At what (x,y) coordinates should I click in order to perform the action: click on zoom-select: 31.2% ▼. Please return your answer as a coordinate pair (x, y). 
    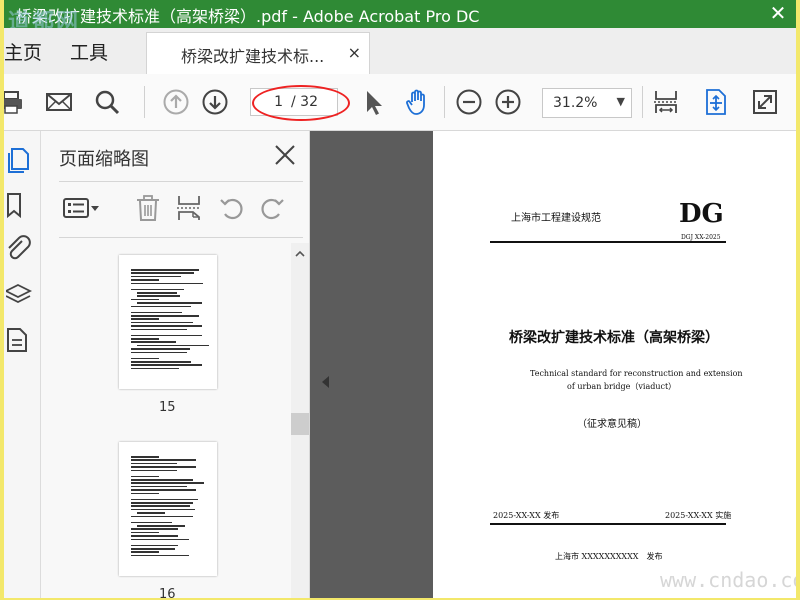
    Looking at the image, I should click on (587, 103).